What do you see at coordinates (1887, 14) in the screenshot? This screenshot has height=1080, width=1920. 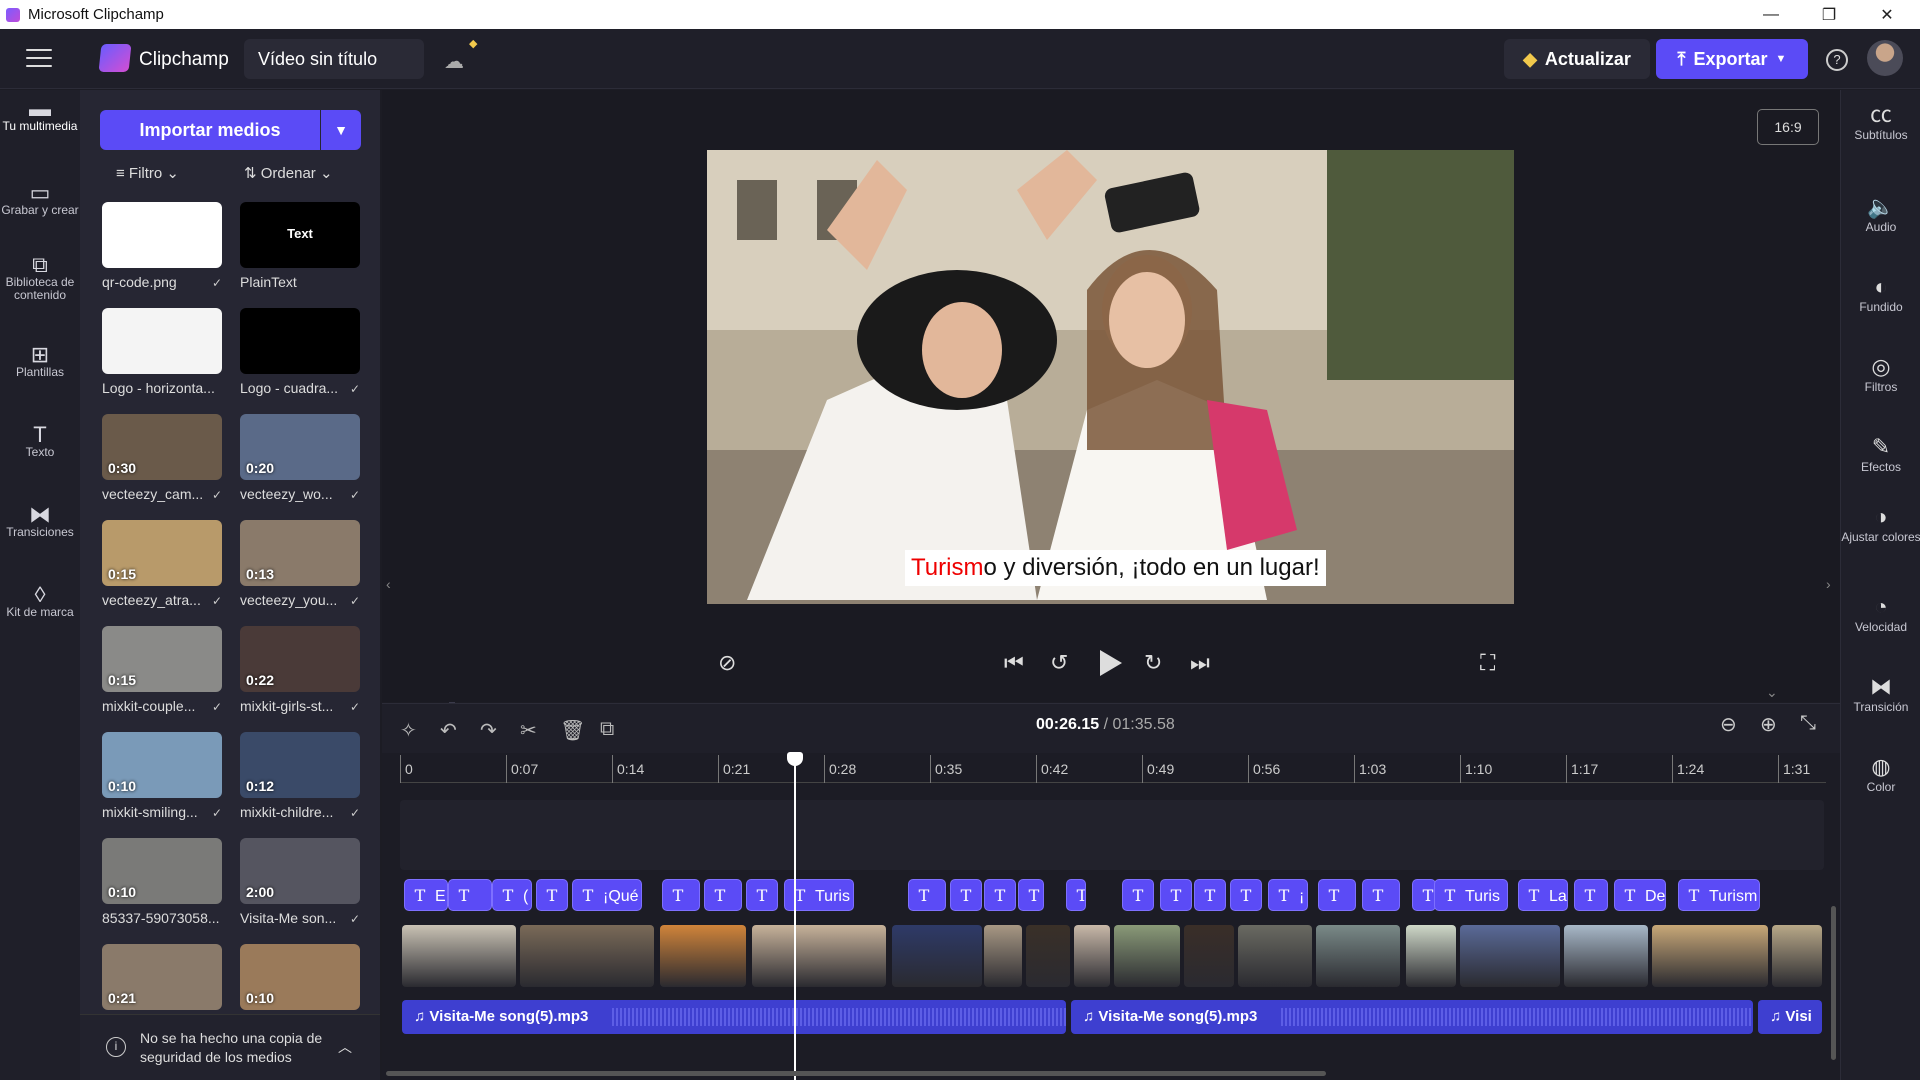 I see `close-button: ✕` at bounding box center [1887, 14].